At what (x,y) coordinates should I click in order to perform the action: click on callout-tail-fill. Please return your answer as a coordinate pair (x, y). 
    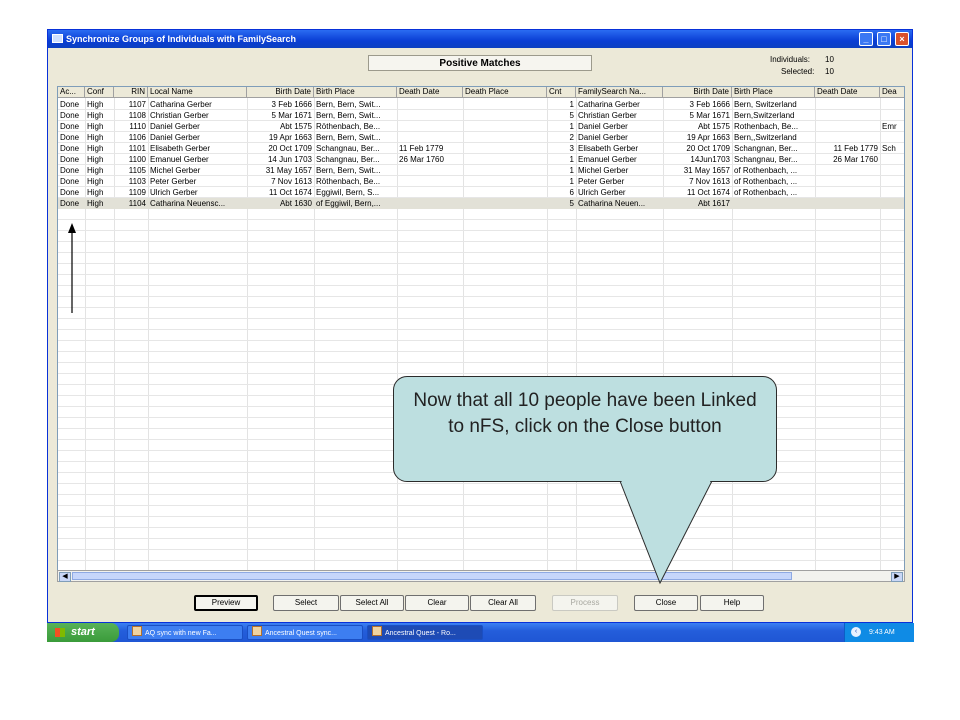
    Looking at the image, I should click on (666, 530).